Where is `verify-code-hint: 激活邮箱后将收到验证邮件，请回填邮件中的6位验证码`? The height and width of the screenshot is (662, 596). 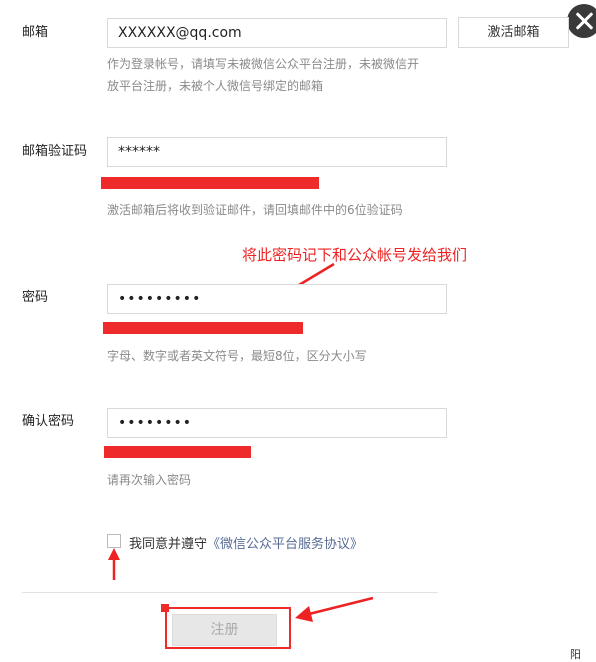
verify-code-hint: 激活邮箱后将收到验证邮件，请回填邮件中的6位验证码 is located at coordinates (255, 210).